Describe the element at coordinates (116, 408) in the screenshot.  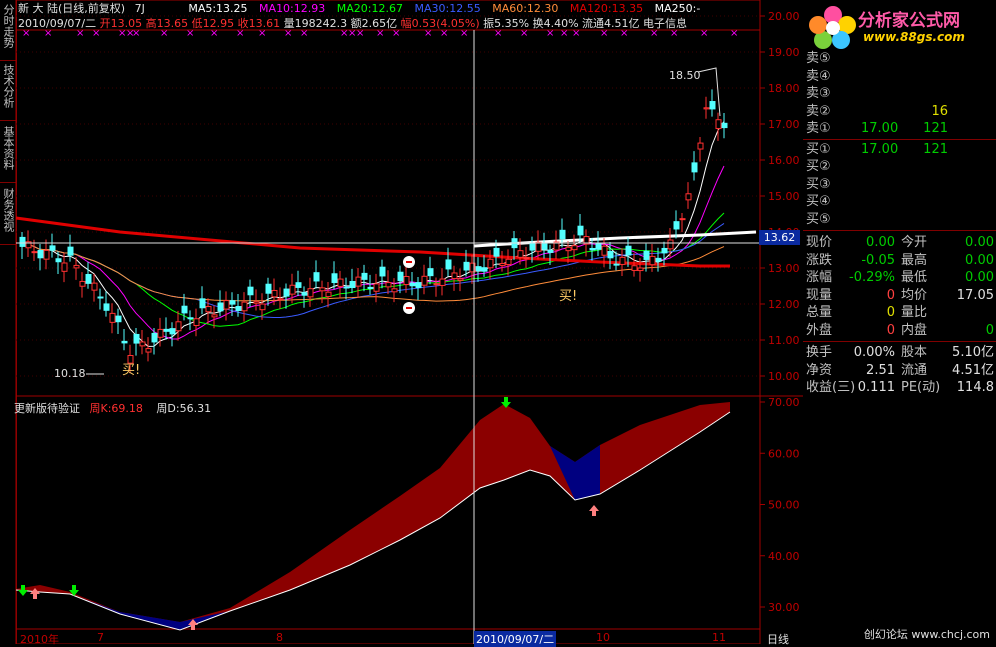
I see `indicator-k-label: 周K:69.18` at that location.